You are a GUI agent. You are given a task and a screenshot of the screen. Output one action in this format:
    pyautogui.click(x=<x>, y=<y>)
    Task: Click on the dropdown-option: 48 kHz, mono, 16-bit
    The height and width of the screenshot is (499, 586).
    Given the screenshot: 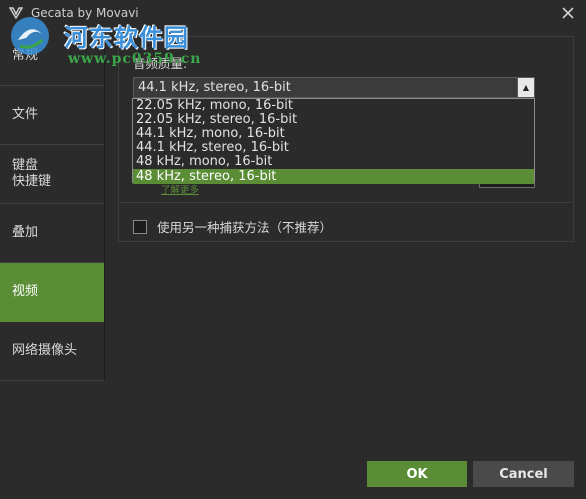 What is the action you would take?
    pyautogui.click(x=333, y=162)
    